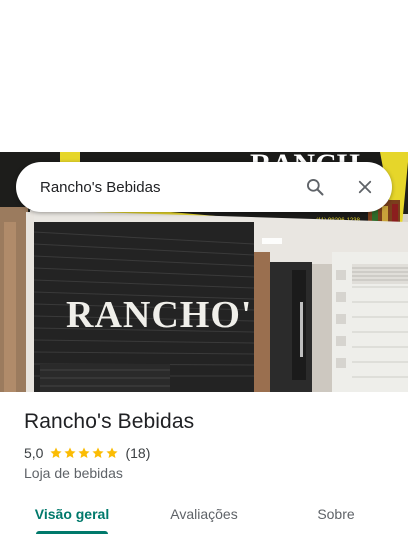 The width and height of the screenshot is (408, 544). Describe the element at coordinates (34, 453) in the screenshot. I see `rating-value: 5,0` at that location.